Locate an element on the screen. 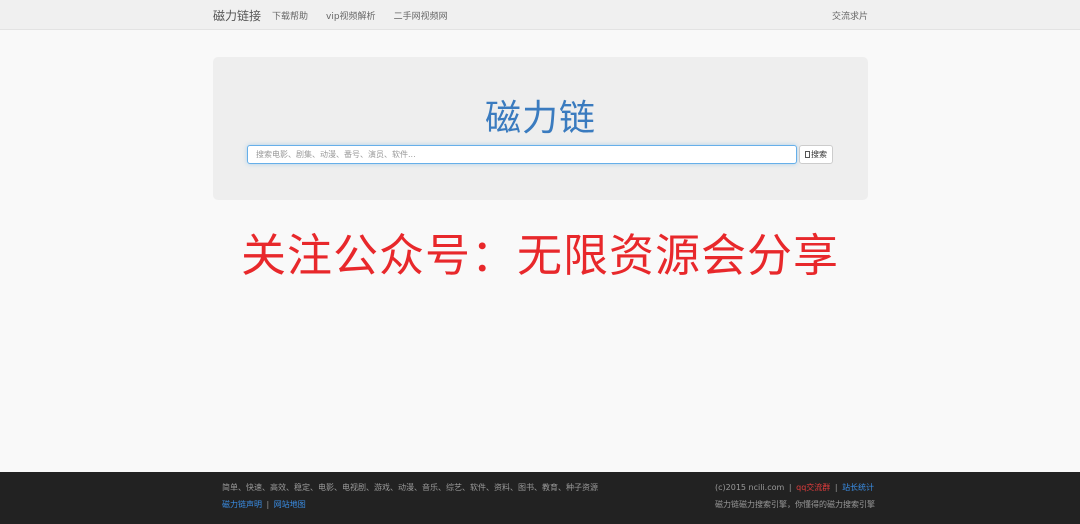 This screenshot has width=1080, height=524. nav-link-vip-video: vip视频解析 is located at coordinates (351, 15).